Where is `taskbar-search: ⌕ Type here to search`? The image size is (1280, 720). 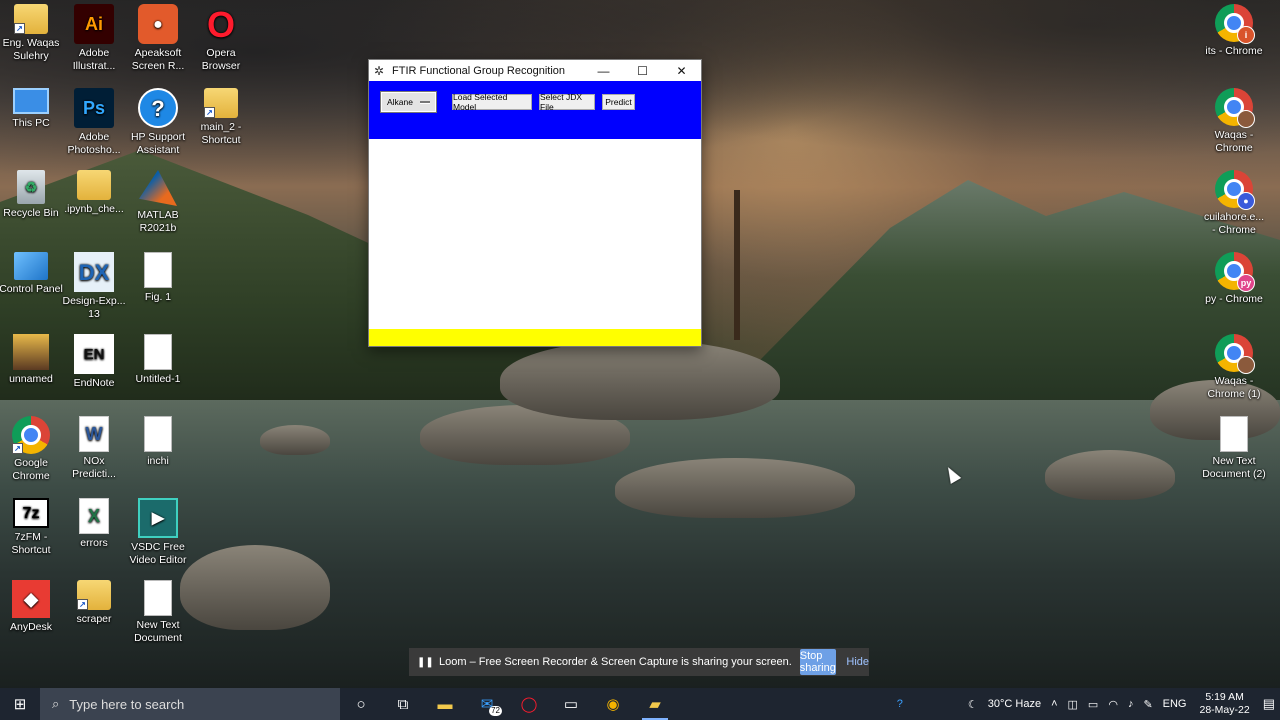 taskbar-search: ⌕ Type here to search is located at coordinates (190, 704).